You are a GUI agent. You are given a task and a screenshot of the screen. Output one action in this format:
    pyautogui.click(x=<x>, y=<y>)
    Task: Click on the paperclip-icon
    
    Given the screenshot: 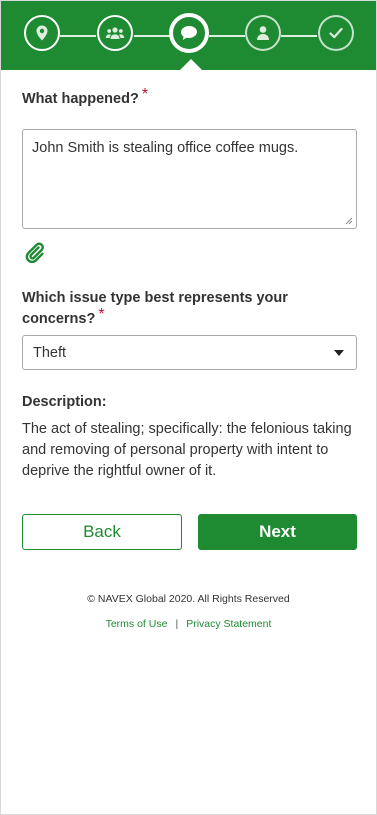 What is the action you would take?
    pyautogui.click(x=34, y=252)
    